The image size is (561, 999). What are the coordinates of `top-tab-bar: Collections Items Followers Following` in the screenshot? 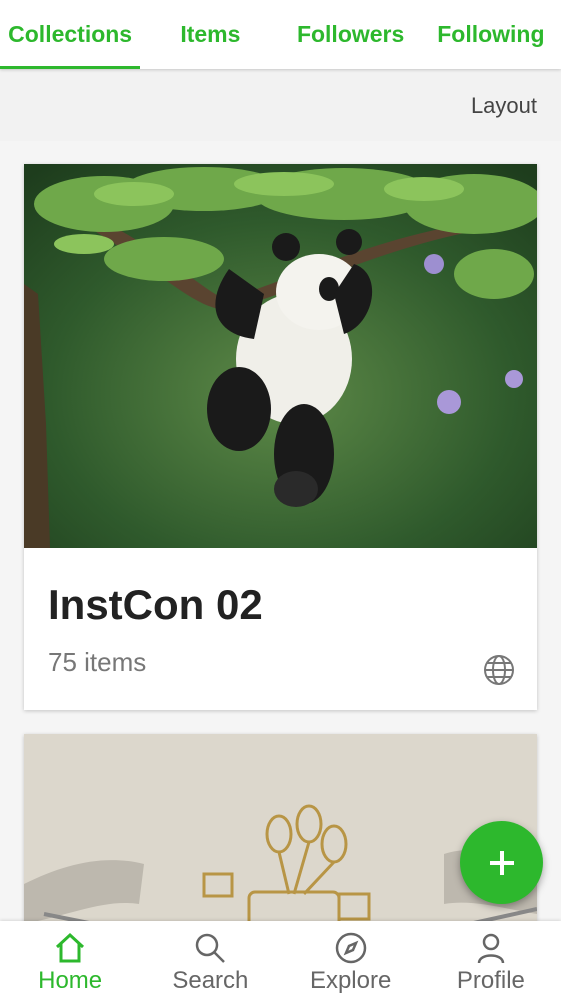 It's located at (280, 34).